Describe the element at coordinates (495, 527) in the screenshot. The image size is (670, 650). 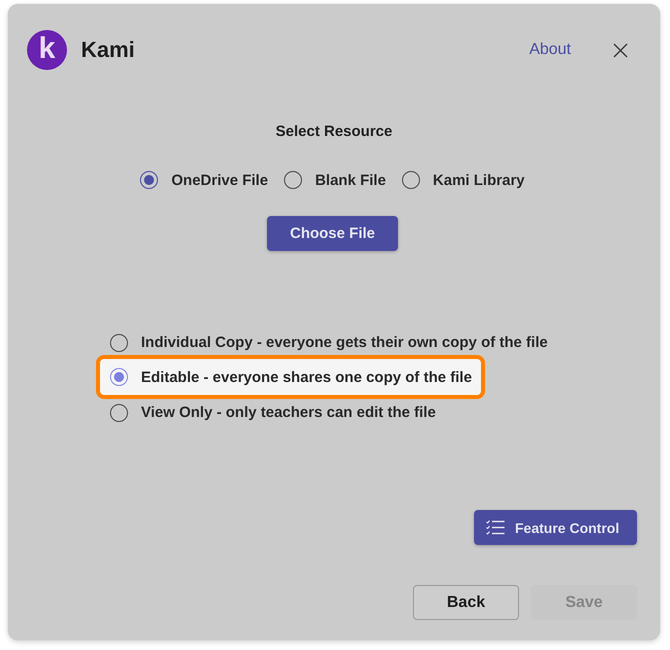
I see `checklist-icon` at that location.